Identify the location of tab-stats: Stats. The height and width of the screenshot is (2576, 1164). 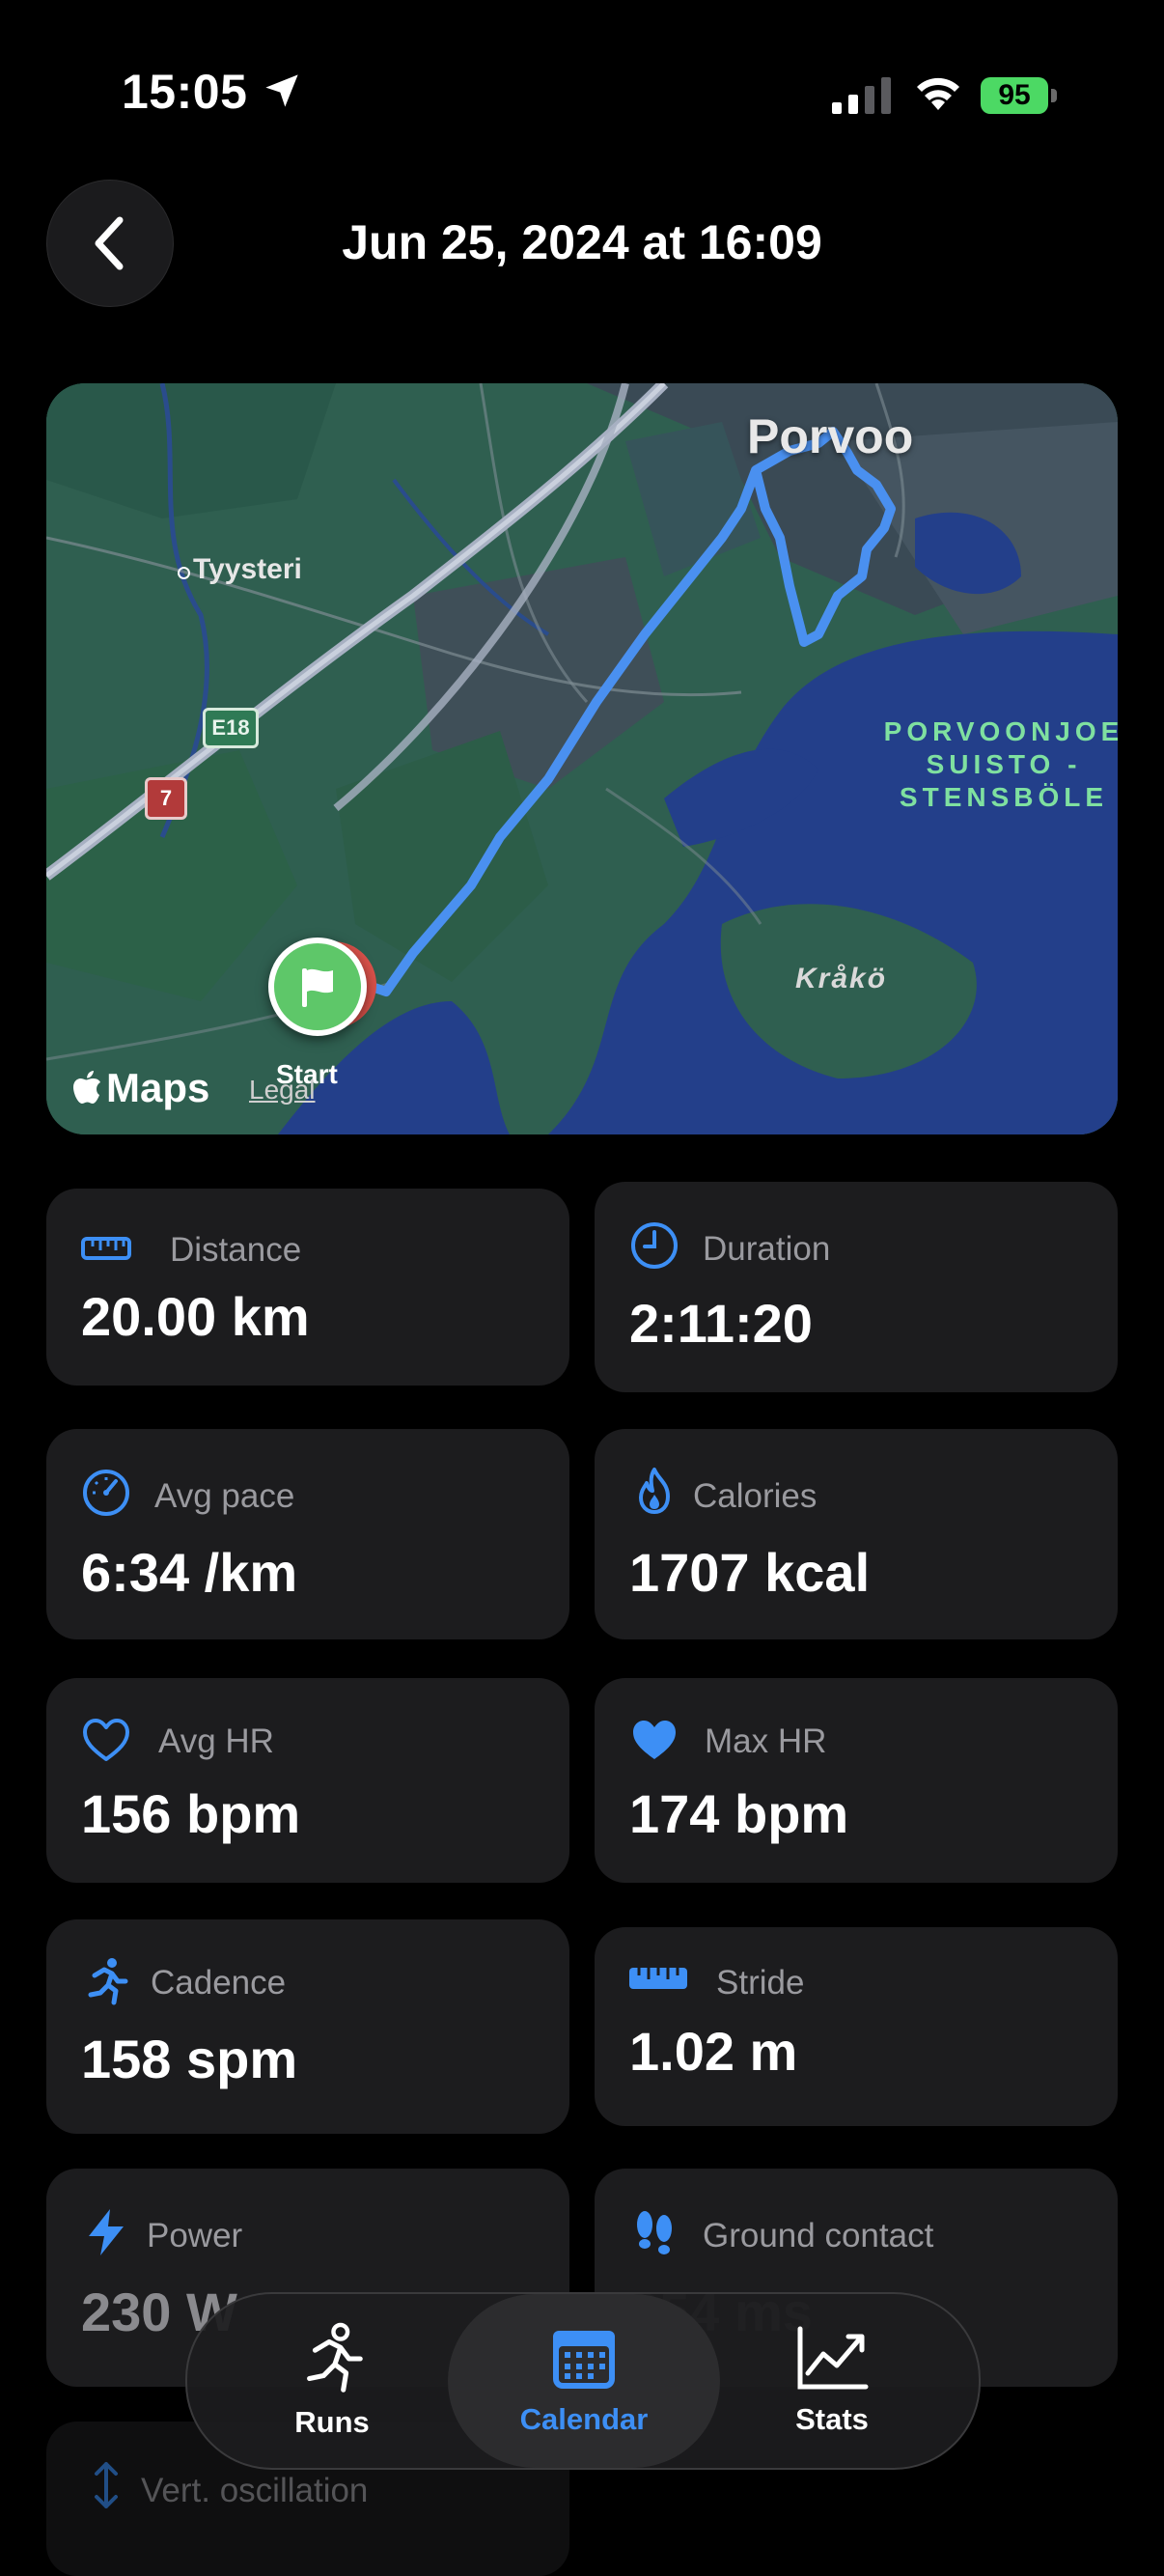
(832, 2381).